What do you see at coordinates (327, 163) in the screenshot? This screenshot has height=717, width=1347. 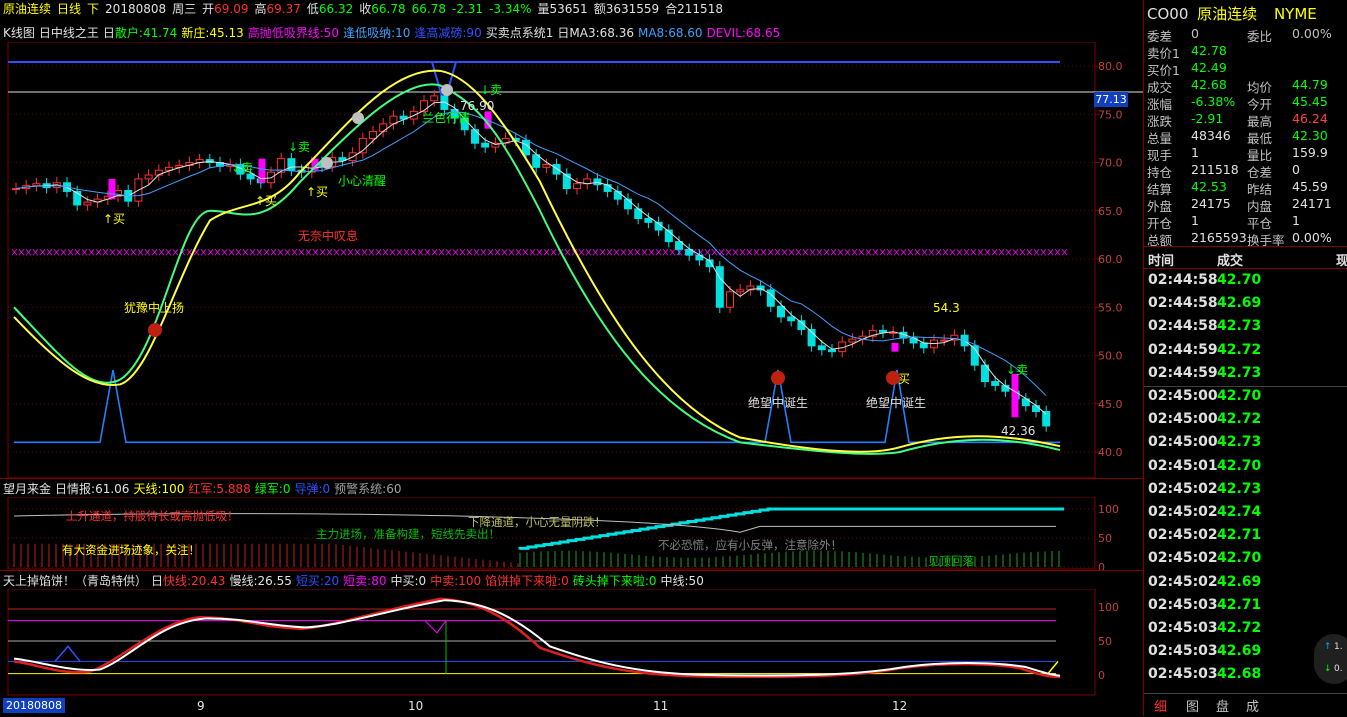 I see `marker-face-icon` at bounding box center [327, 163].